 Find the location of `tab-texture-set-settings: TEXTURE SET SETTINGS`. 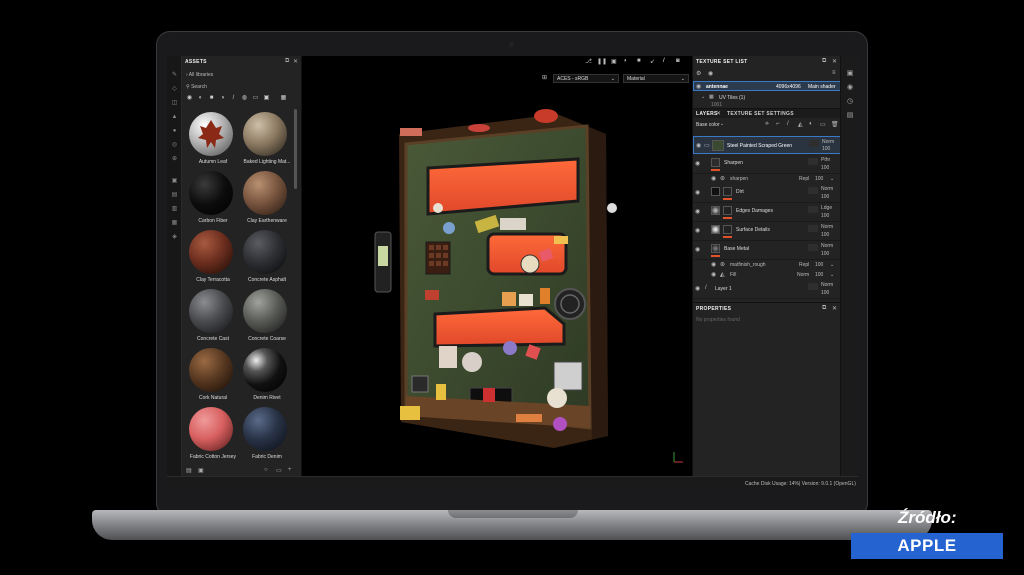

tab-texture-set-settings: TEXTURE SET SETTINGS is located at coordinates (760, 114).